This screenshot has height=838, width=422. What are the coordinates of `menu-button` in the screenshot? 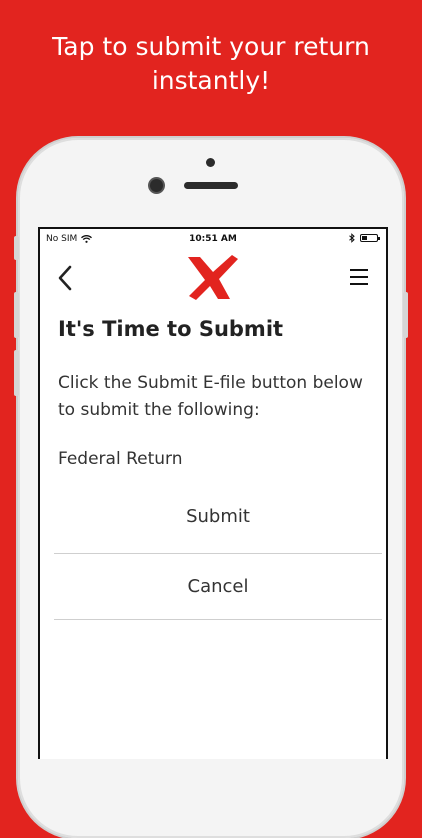 It's located at (359, 278).